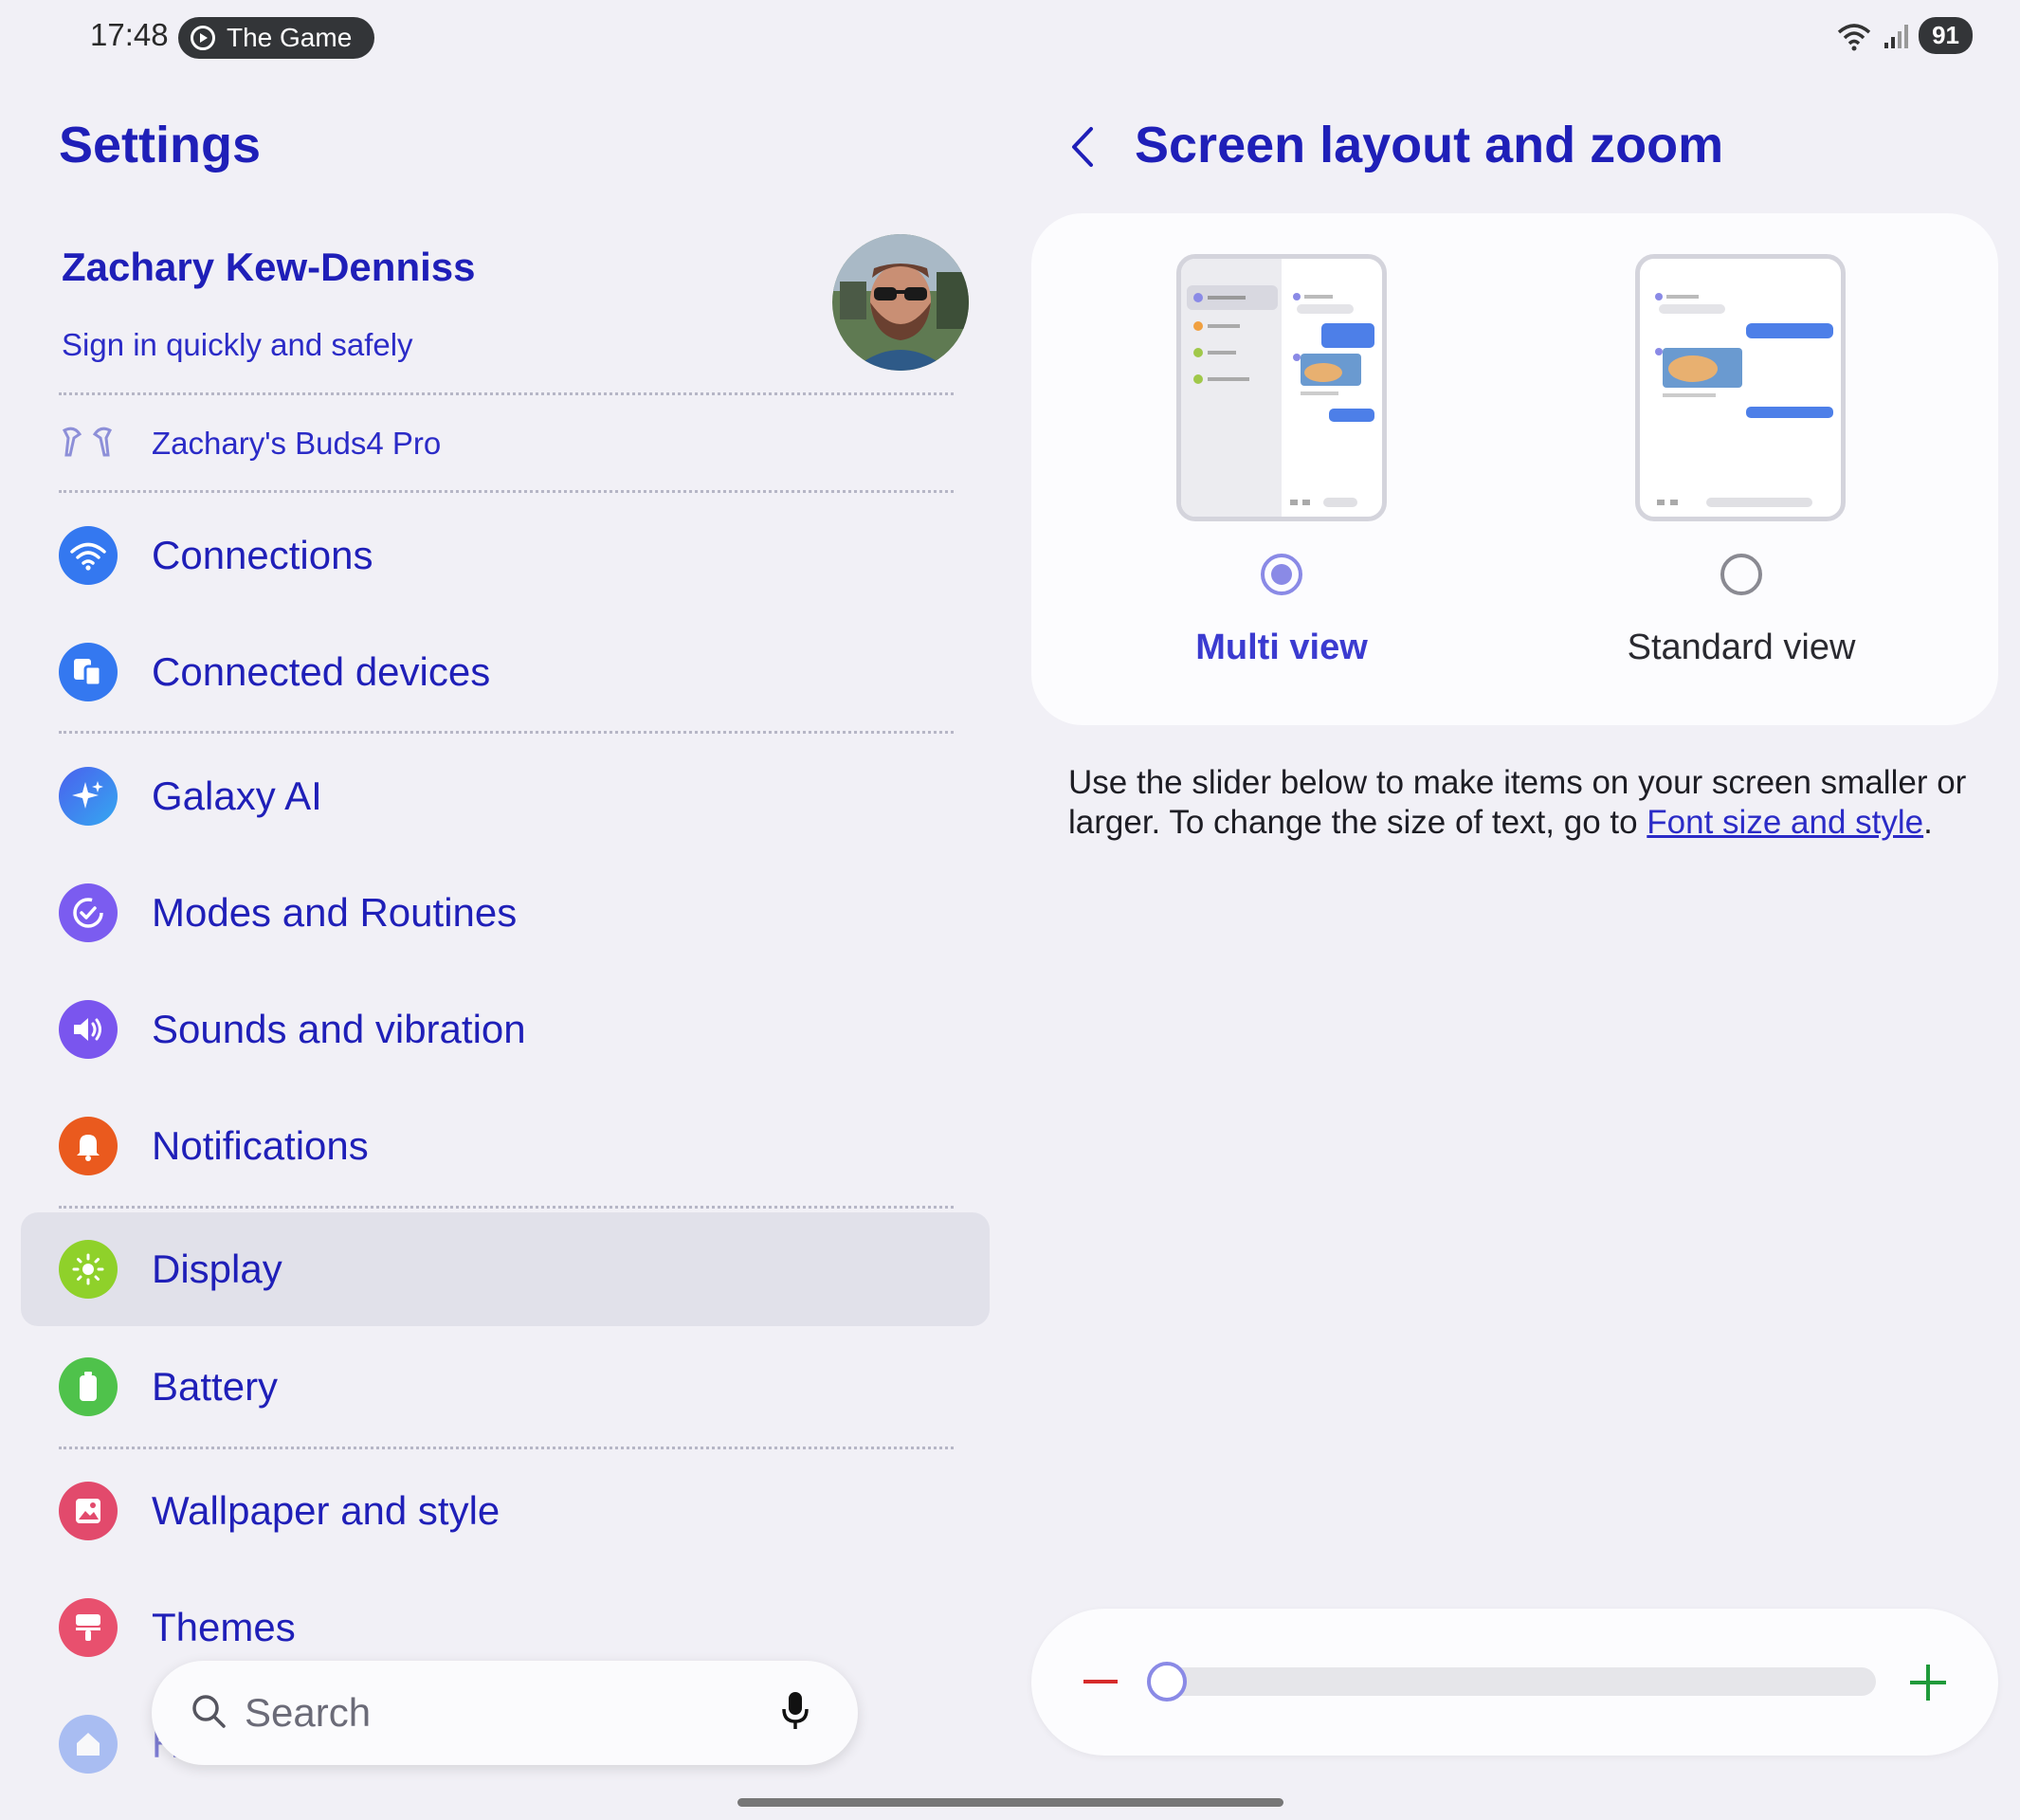 Image resolution: width=2020 pixels, height=1820 pixels. I want to click on media-pill-label: The Game, so click(290, 37).